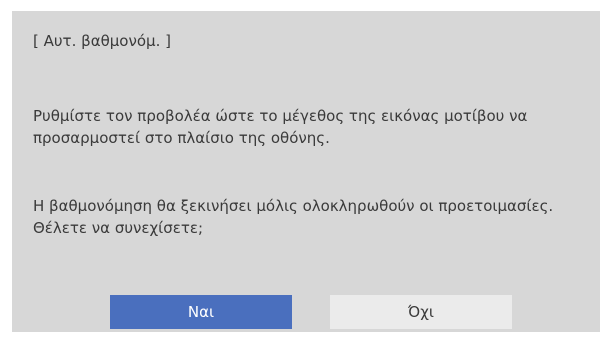 The height and width of the screenshot is (342, 610). Describe the element at coordinates (421, 312) in the screenshot. I see `no-button: Όχι` at that location.